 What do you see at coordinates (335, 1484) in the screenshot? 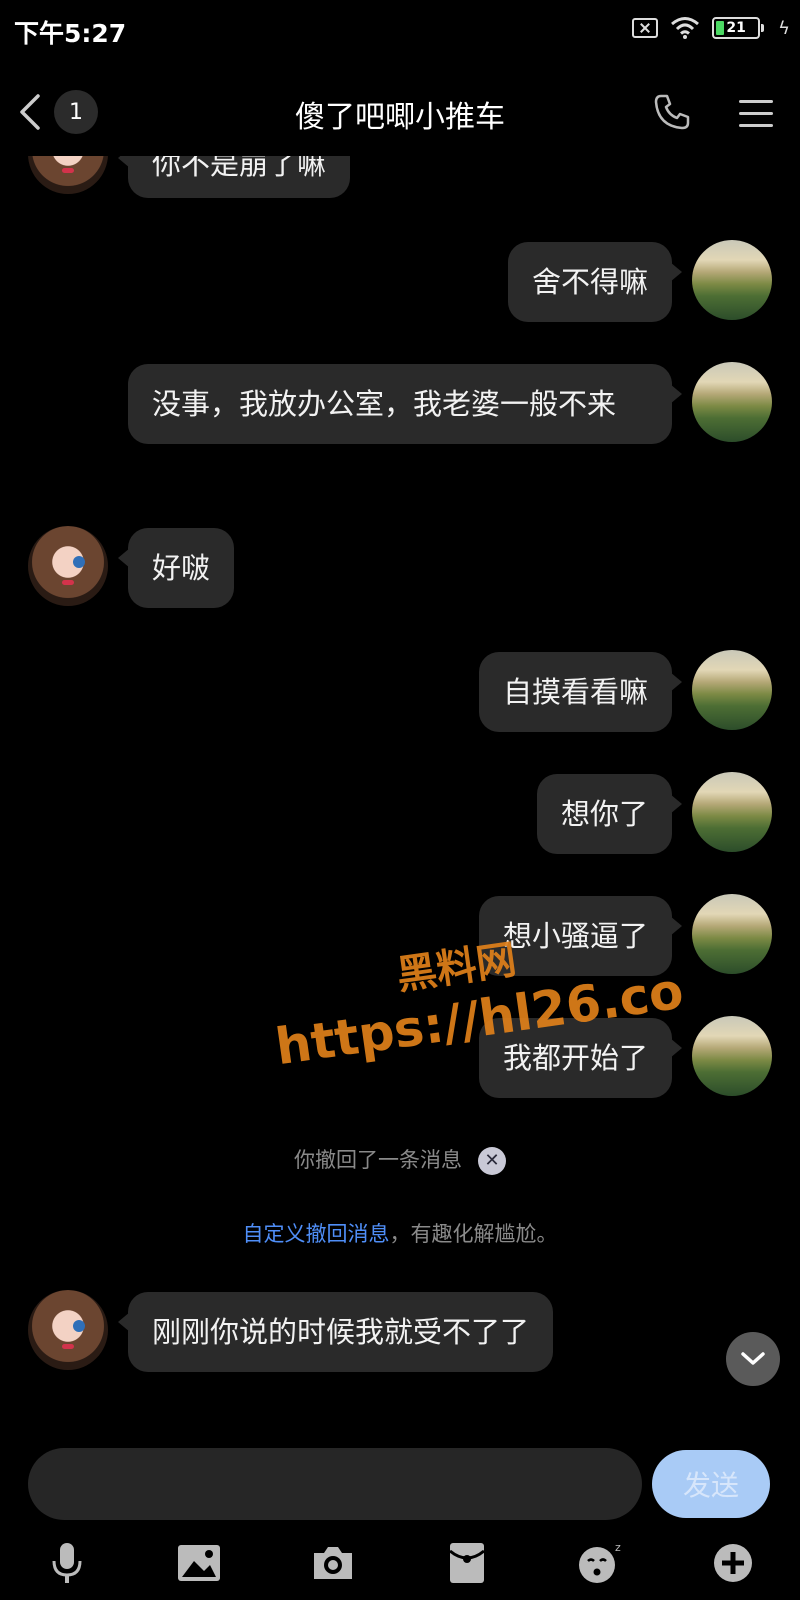
I see `message-input` at bounding box center [335, 1484].